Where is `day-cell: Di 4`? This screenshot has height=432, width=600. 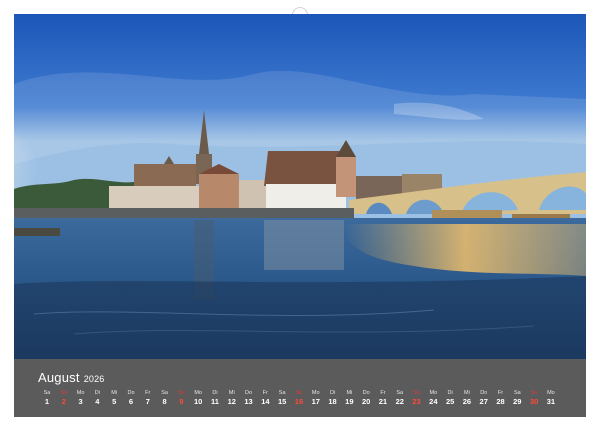
day-cell: Di 4 is located at coordinates (97, 399).